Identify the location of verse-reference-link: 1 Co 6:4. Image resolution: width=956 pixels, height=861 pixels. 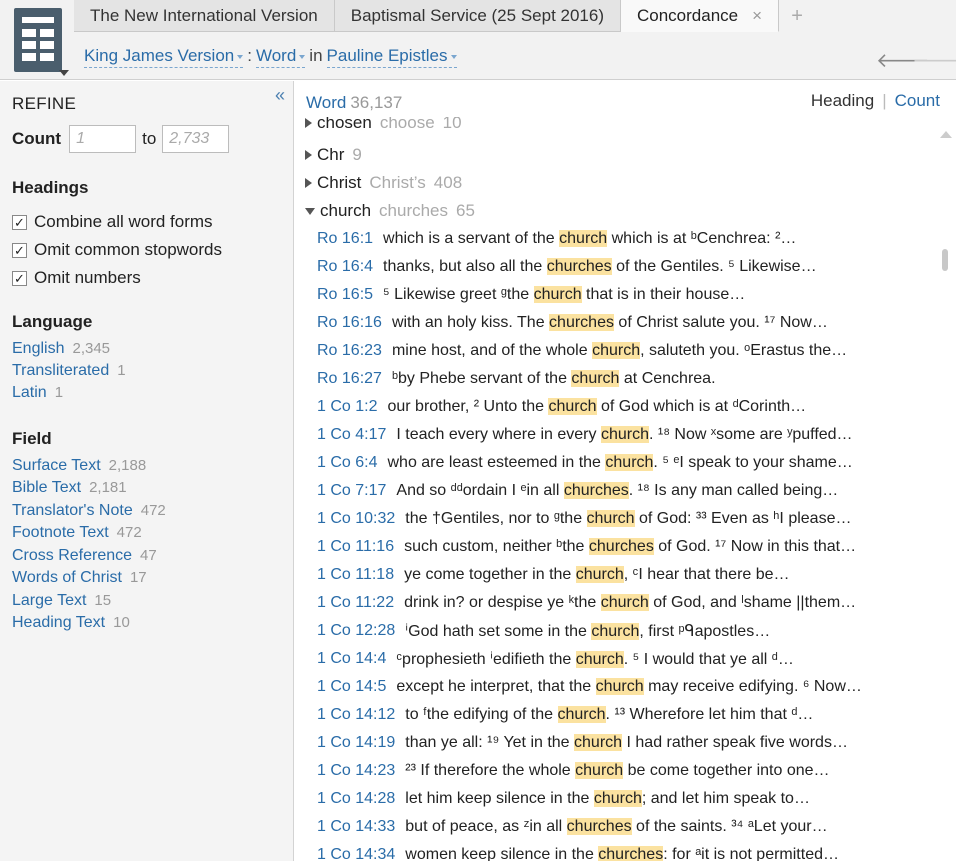
(347, 463).